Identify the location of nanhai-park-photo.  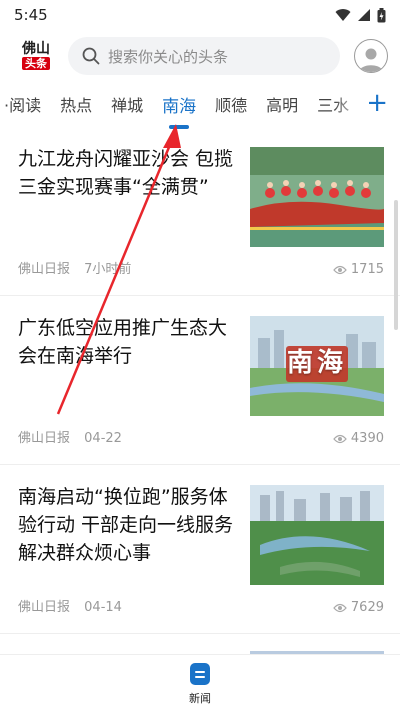
(317, 535).